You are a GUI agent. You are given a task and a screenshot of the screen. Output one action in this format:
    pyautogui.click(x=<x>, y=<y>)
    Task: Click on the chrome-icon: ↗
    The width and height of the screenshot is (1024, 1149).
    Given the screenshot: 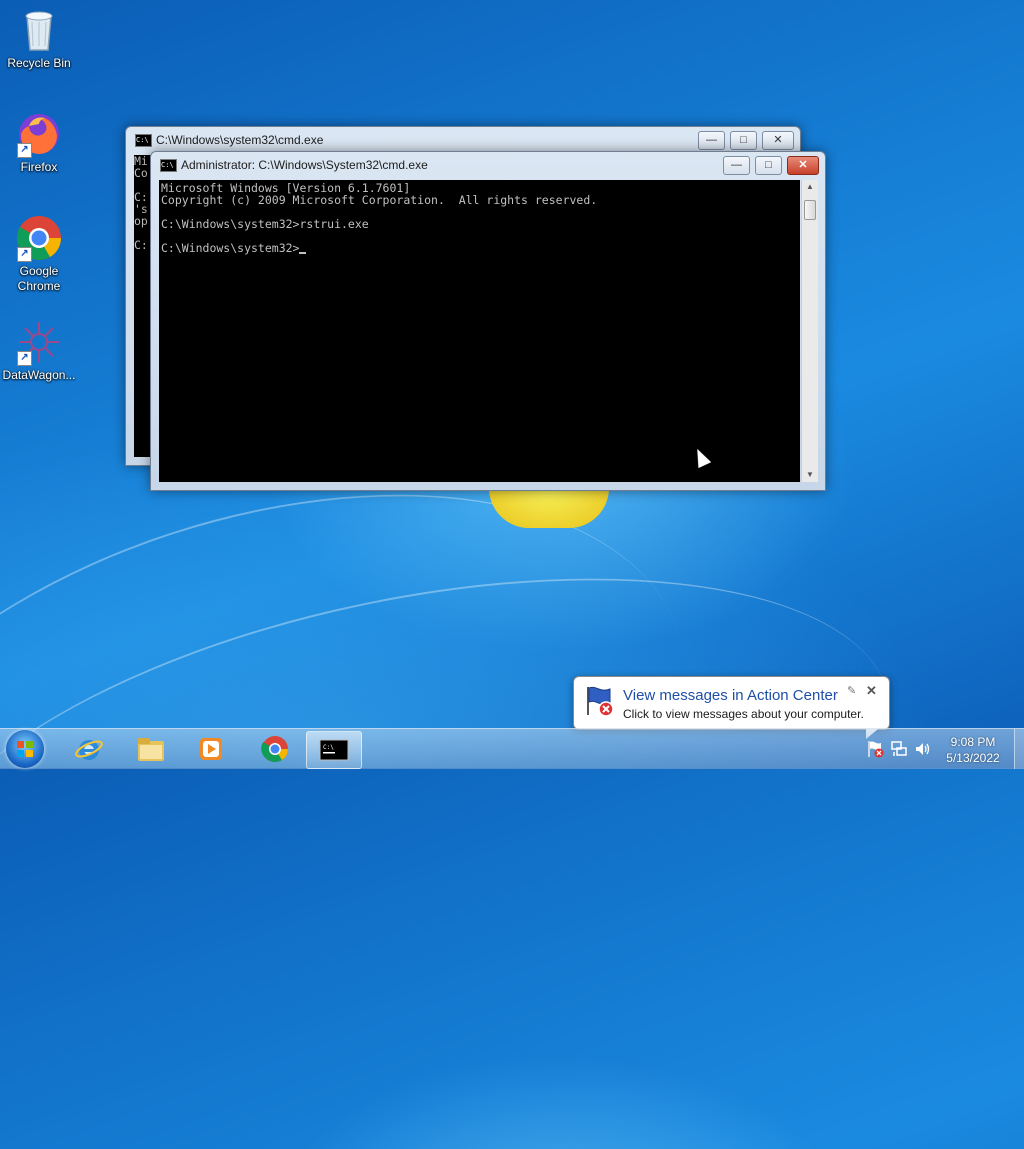 What is the action you would take?
    pyautogui.click(x=39, y=238)
    